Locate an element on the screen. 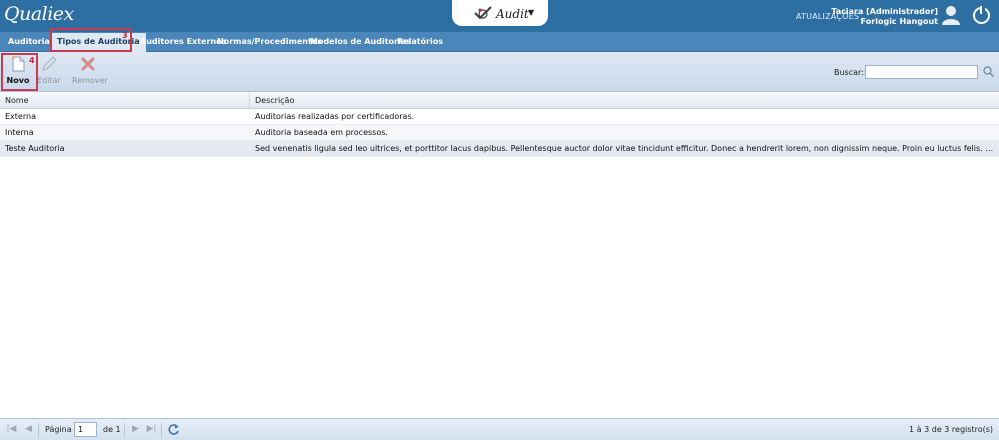 The height and width of the screenshot is (440, 999). remove-button: Remover is located at coordinates (90, 72).